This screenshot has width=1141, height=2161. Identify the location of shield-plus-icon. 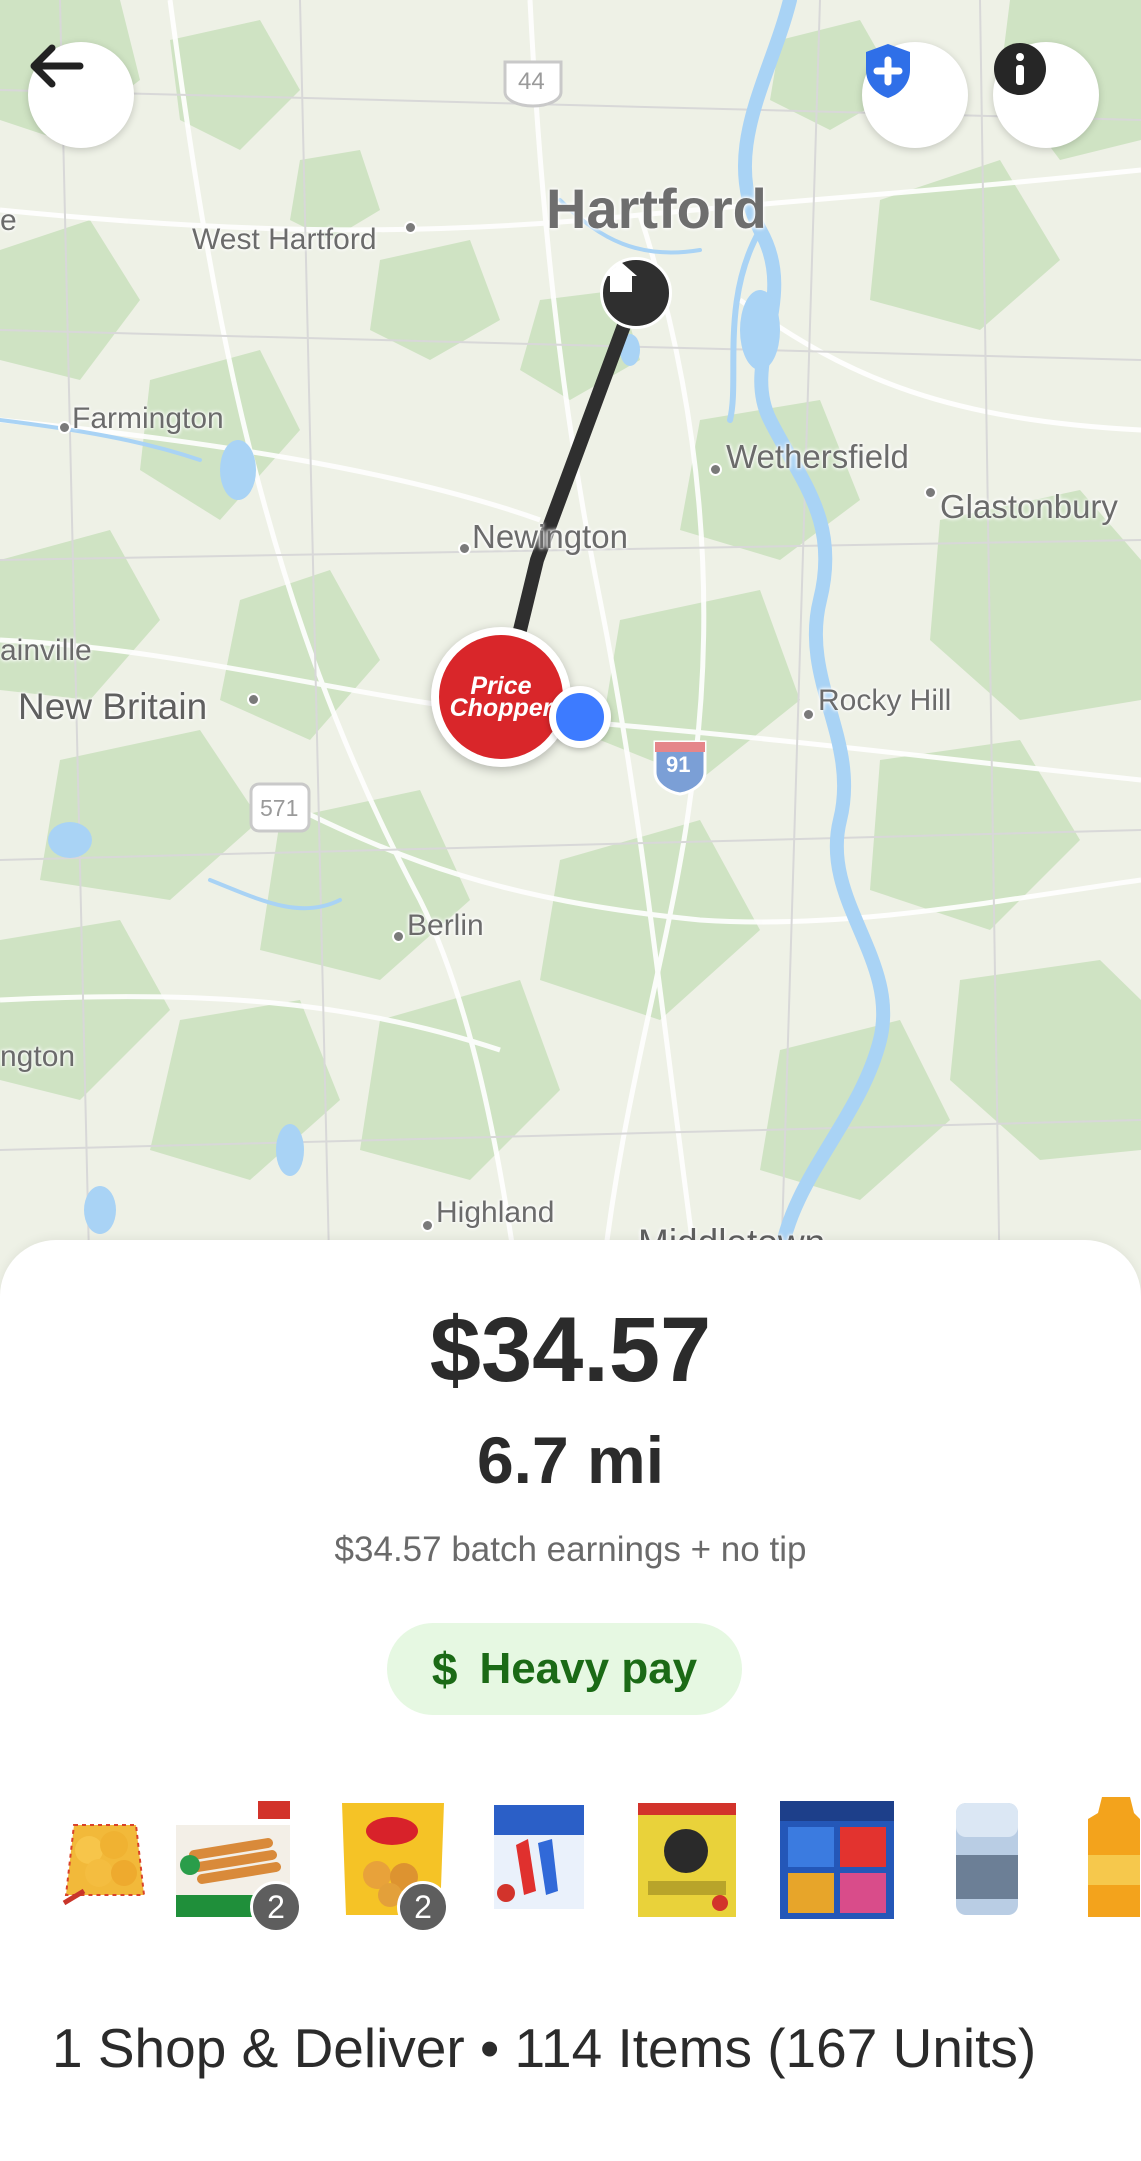
(888, 71).